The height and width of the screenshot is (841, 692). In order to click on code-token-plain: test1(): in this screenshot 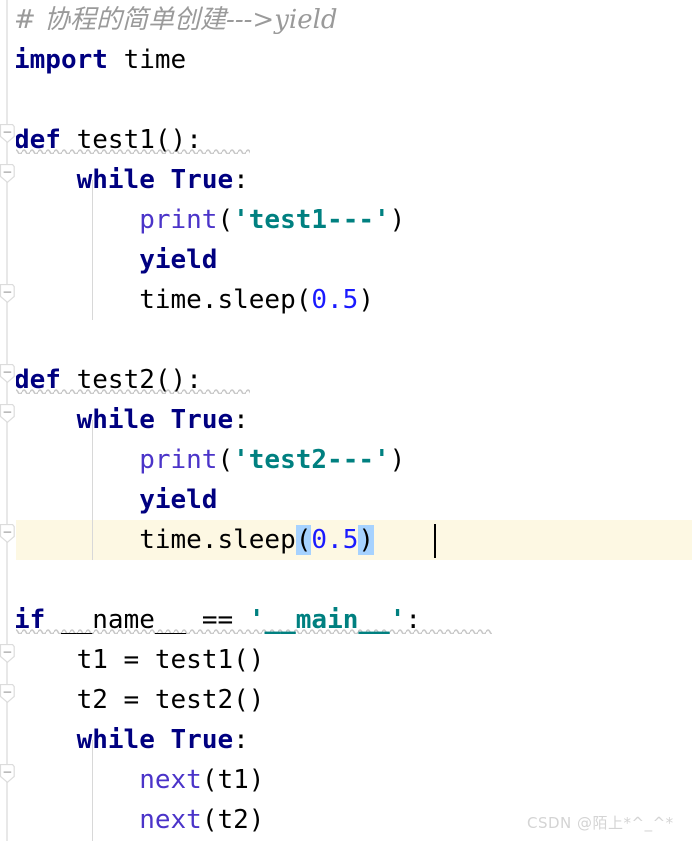, I will do `click(131, 140)`.